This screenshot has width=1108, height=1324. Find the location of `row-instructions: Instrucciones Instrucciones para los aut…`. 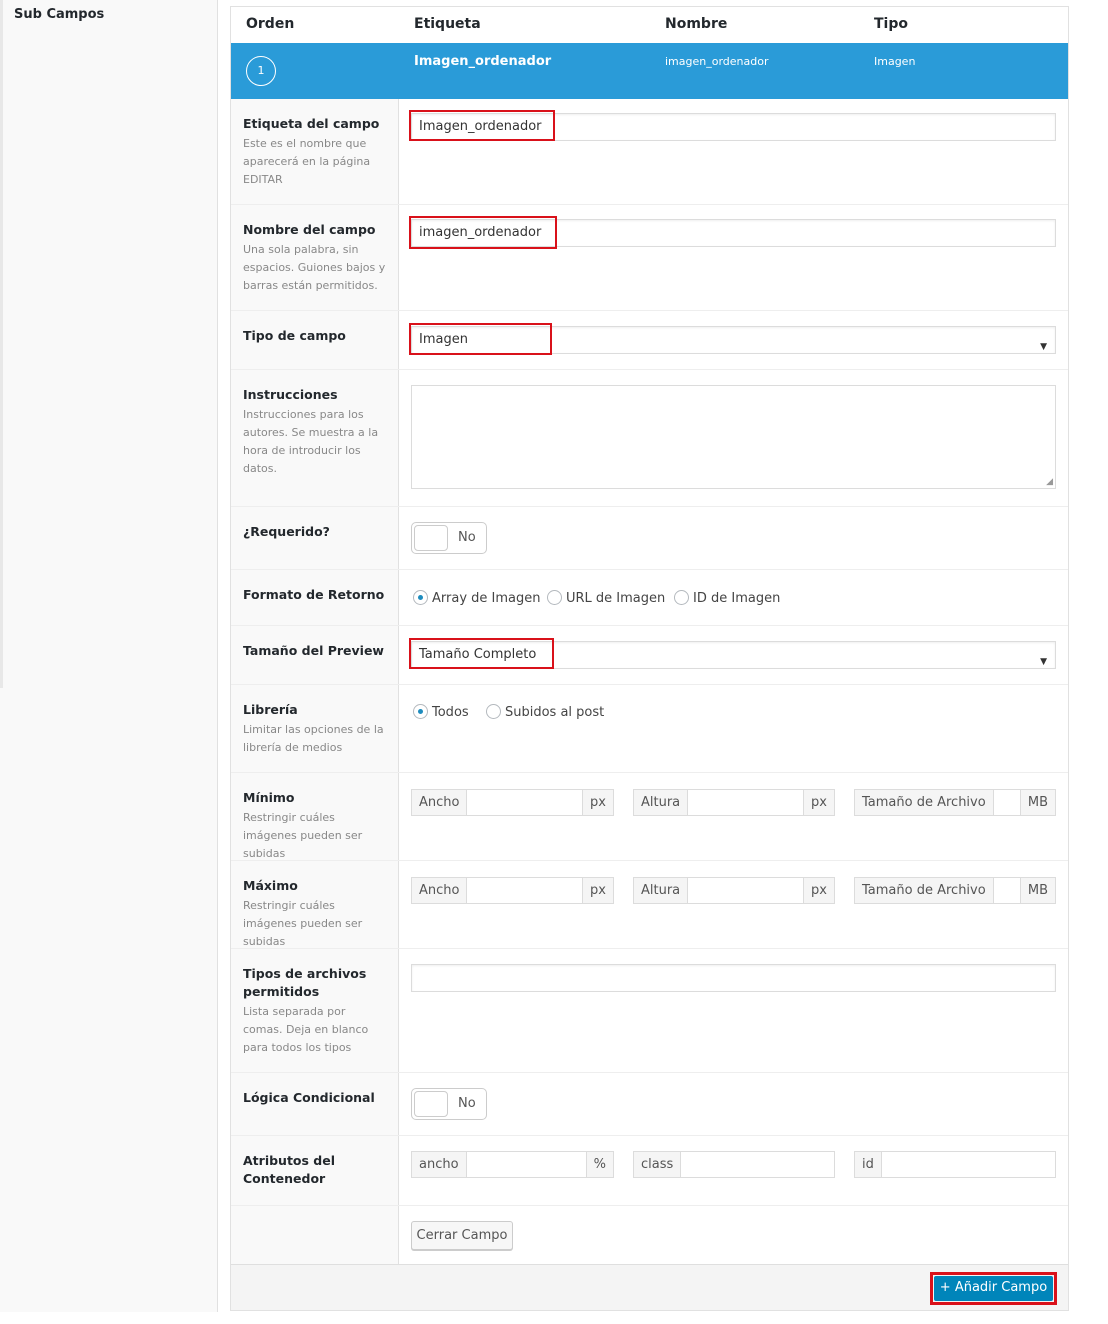

row-instructions: Instrucciones Instrucciones para los aut… is located at coordinates (649, 438).